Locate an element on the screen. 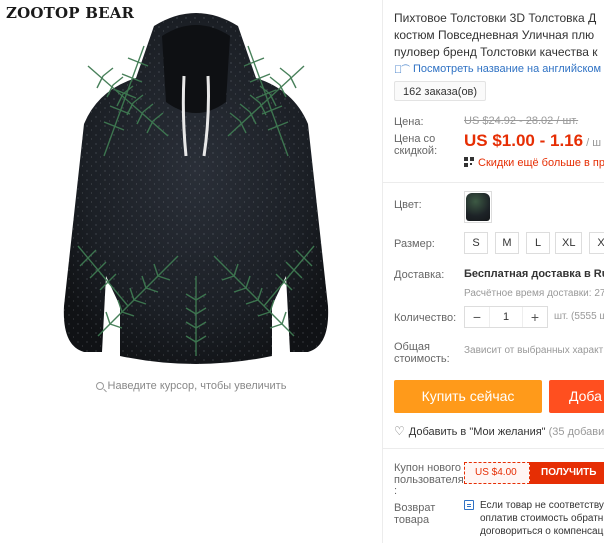  magnifier-icon is located at coordinates (99, 386).